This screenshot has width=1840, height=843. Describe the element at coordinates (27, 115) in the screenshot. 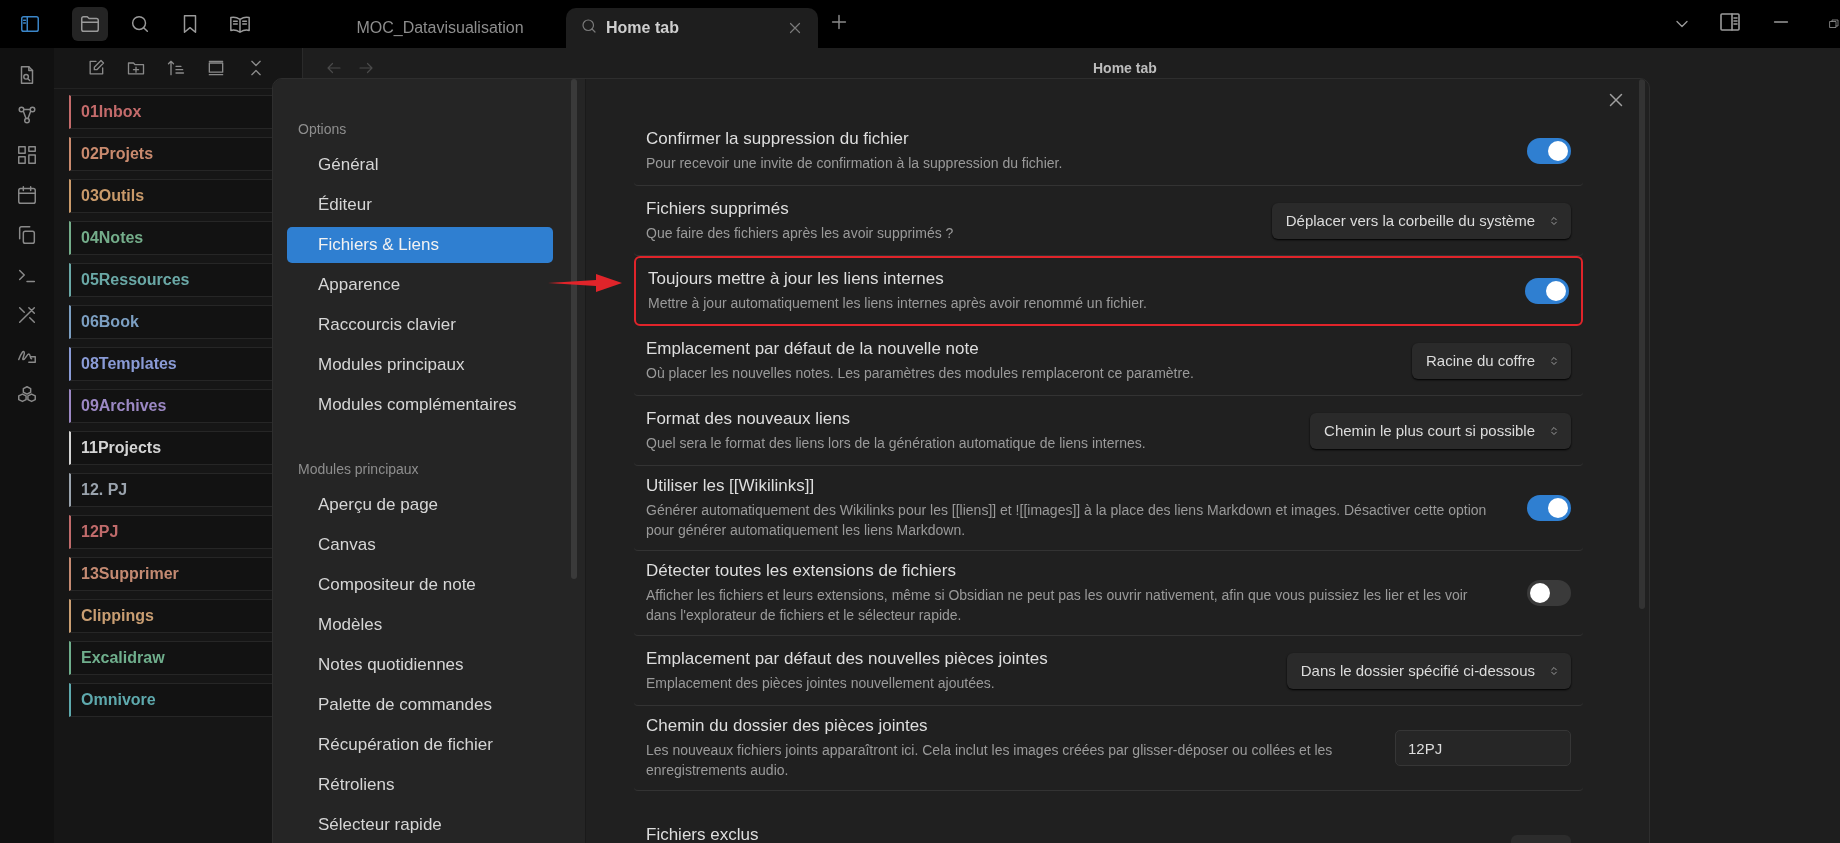

I see `graph-icon` at that location.